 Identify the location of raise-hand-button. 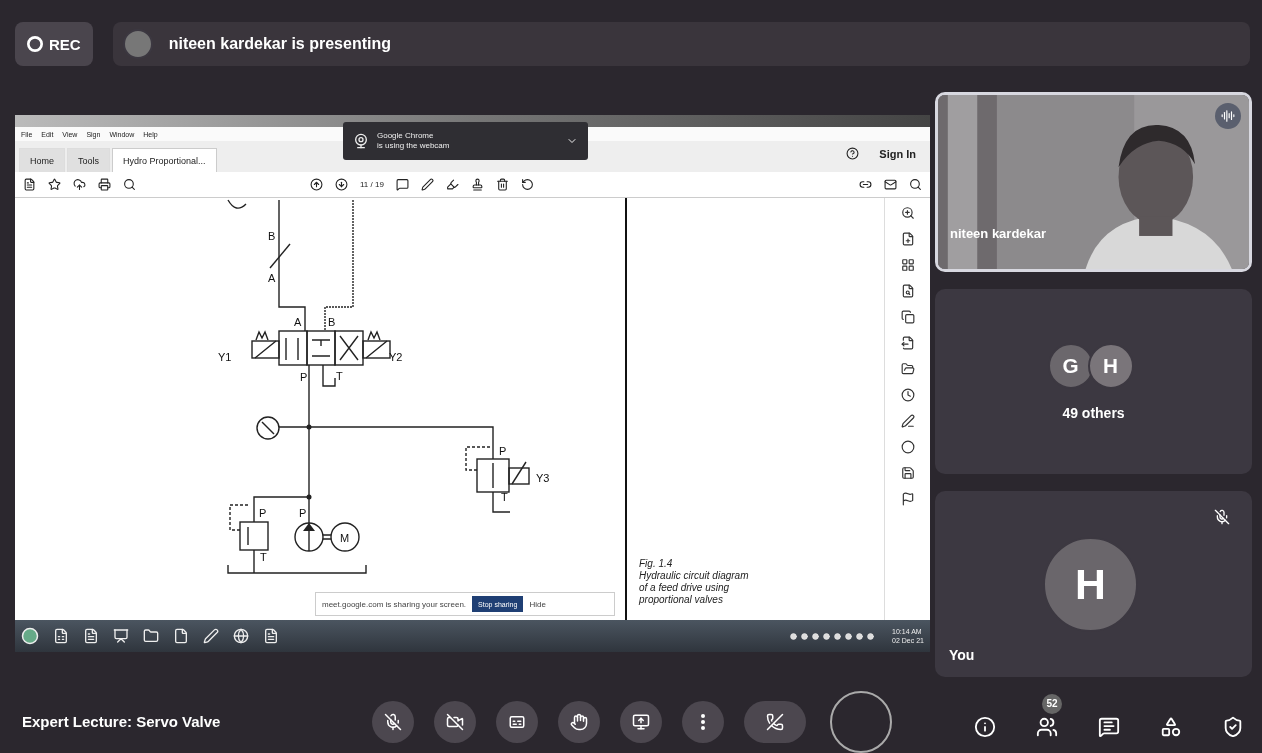
(579, 721).